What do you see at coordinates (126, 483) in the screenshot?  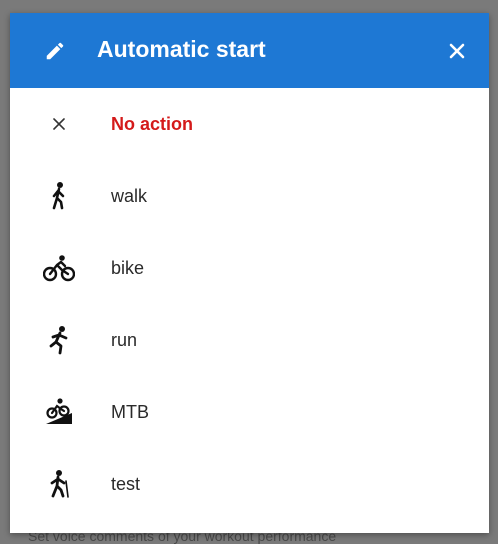 I see `option-label: test` at bounding box center [126, 483].